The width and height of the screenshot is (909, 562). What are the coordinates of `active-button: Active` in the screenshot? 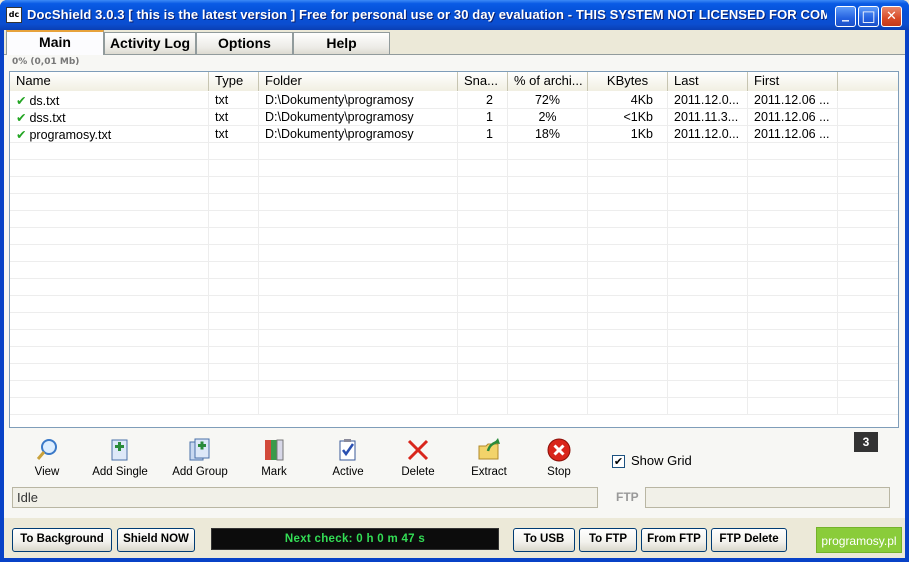 It's located at (348, 458).